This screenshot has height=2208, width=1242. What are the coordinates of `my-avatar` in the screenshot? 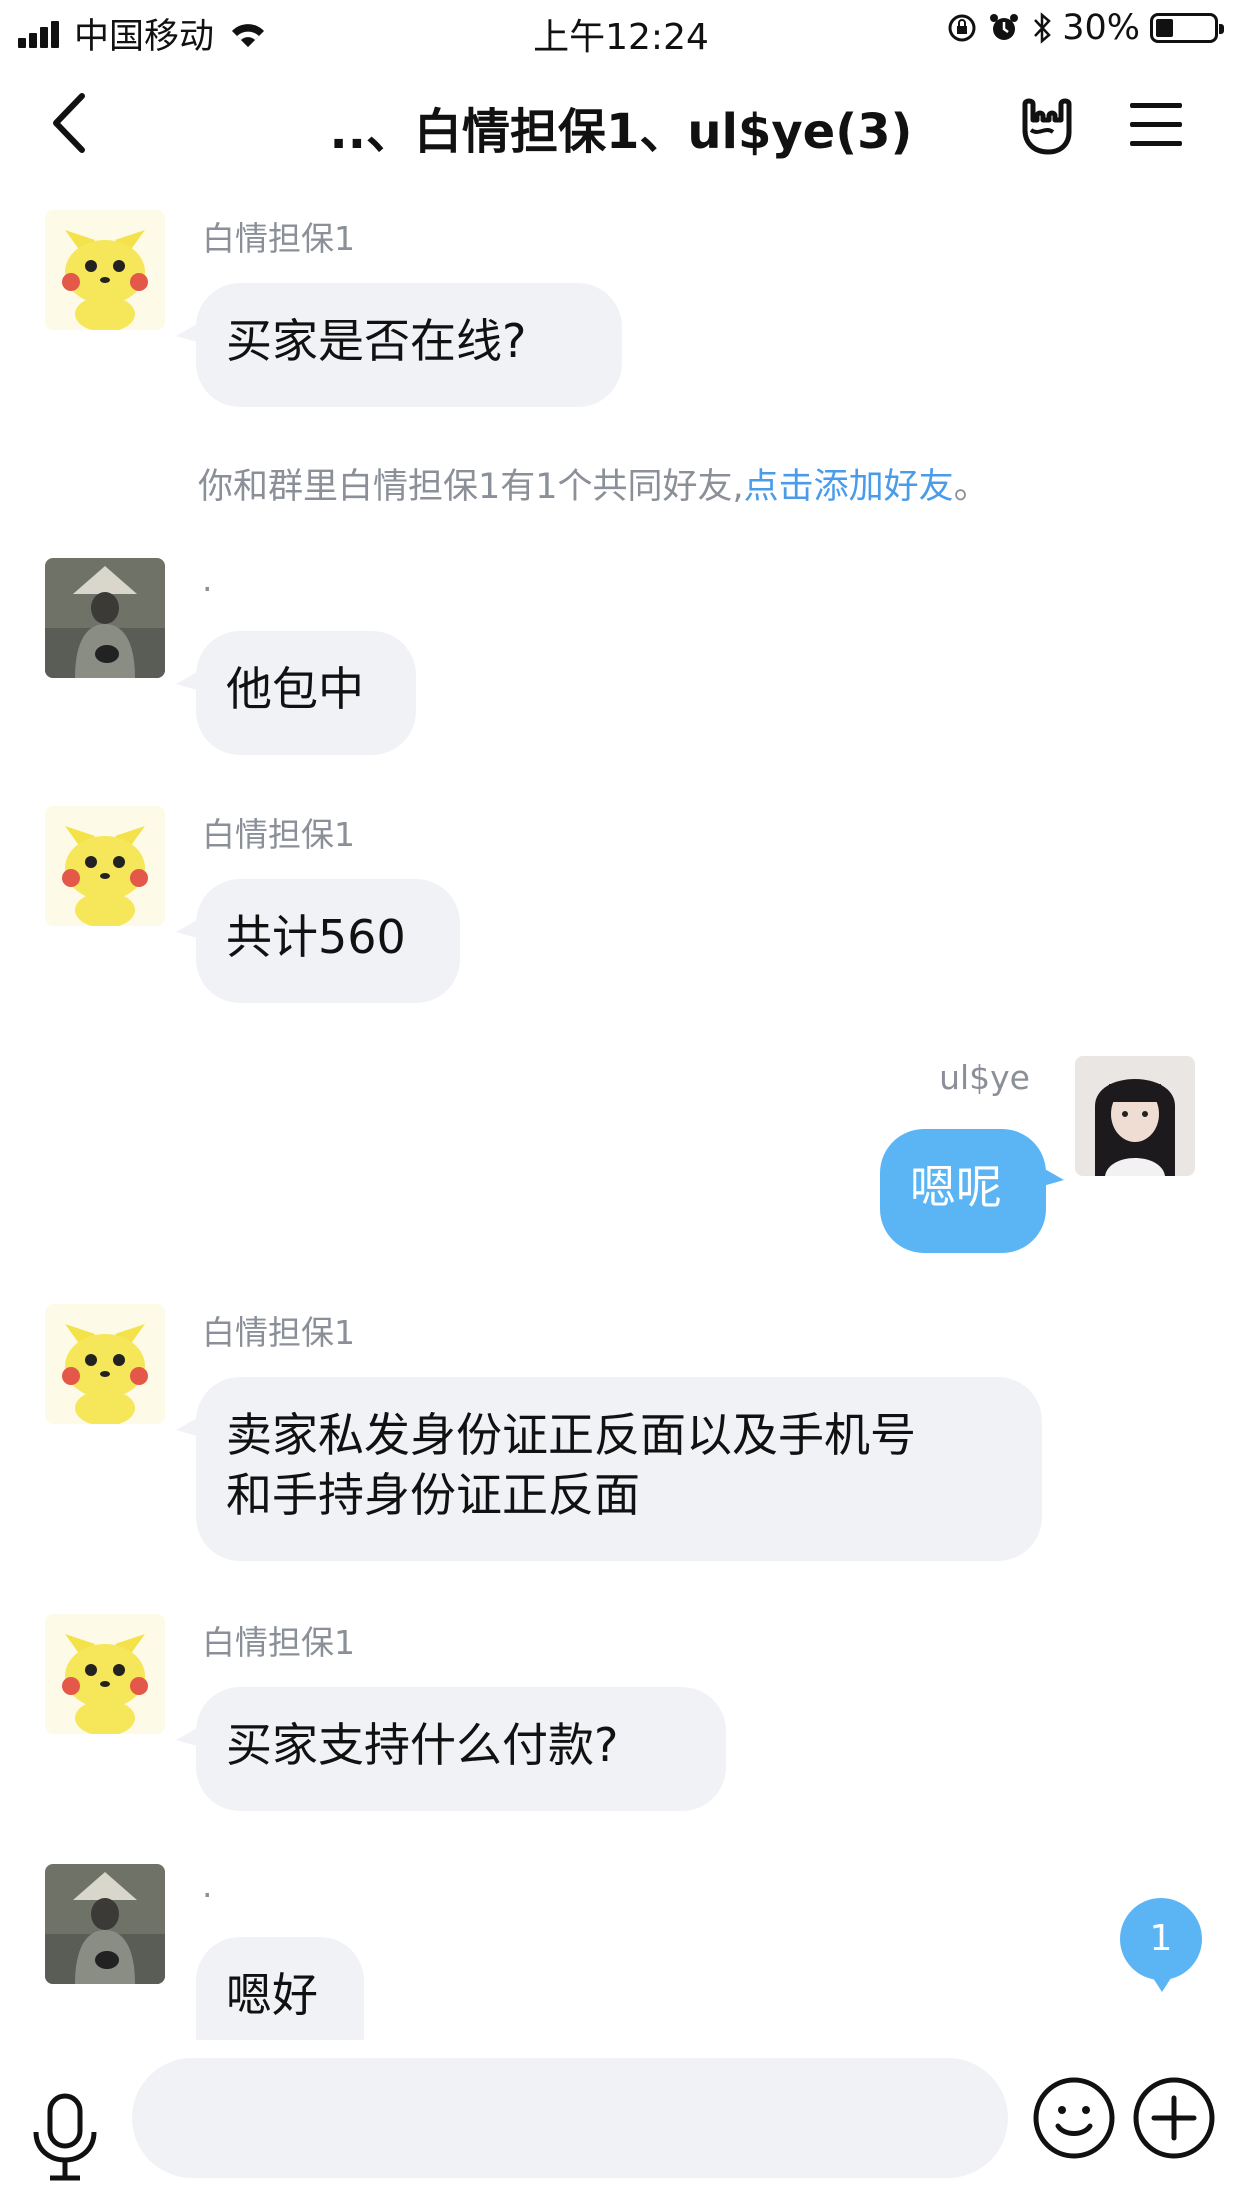 It's located at (1135, 1116).